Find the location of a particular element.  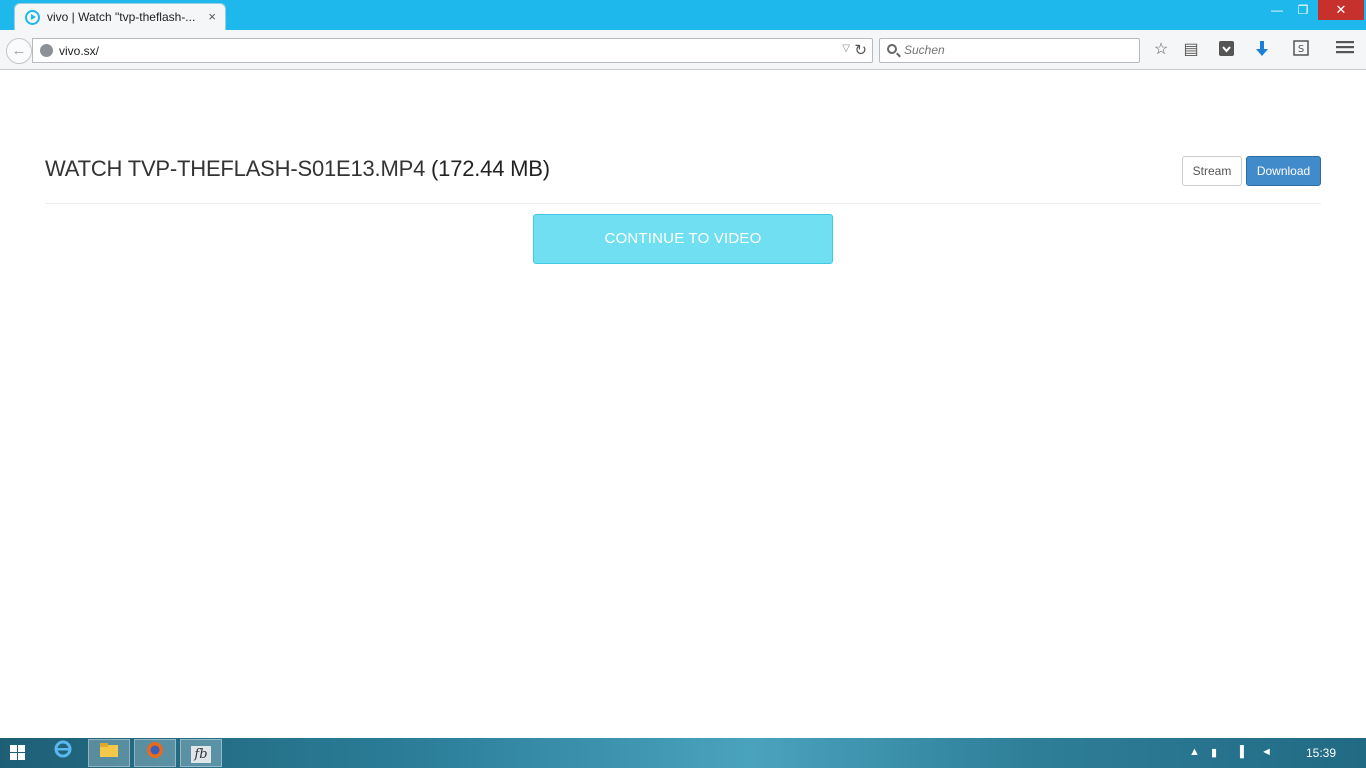

browser-tab: vivo | Watch "tvp-theflash-... × is located at coordinates (120, 17).